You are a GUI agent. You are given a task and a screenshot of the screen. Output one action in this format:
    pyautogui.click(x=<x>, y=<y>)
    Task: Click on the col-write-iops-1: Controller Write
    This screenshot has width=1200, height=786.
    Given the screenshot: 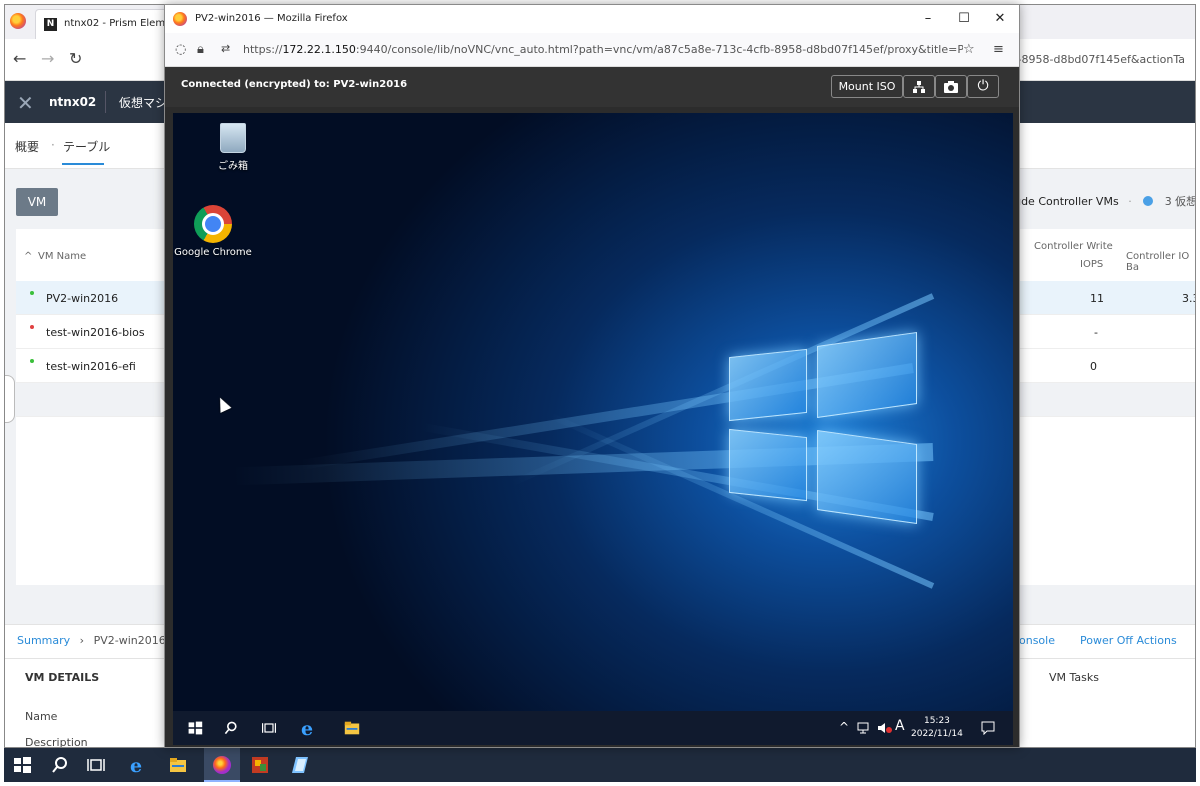 What is the action you would take?
    pyautogui.click(x=1073, y=246)
    